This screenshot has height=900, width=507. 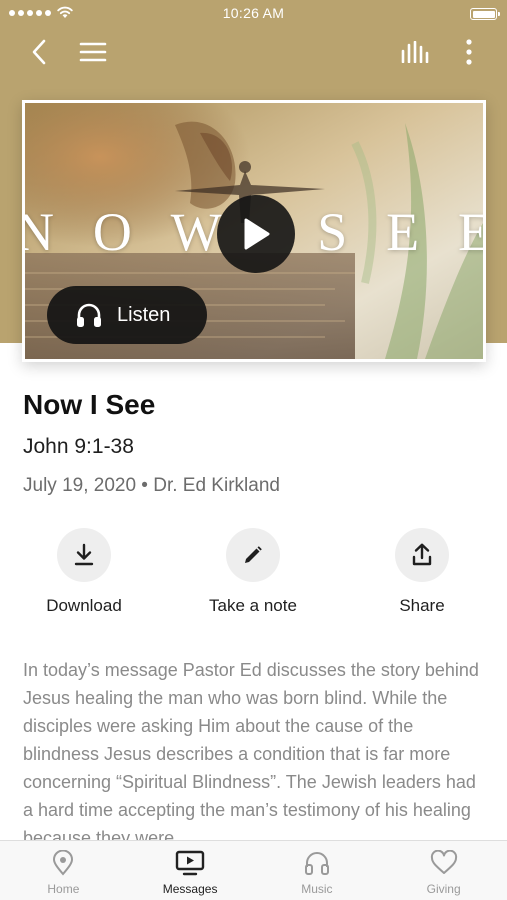 I want to click on tab-messages: Messages, so click(x=190, y=870).